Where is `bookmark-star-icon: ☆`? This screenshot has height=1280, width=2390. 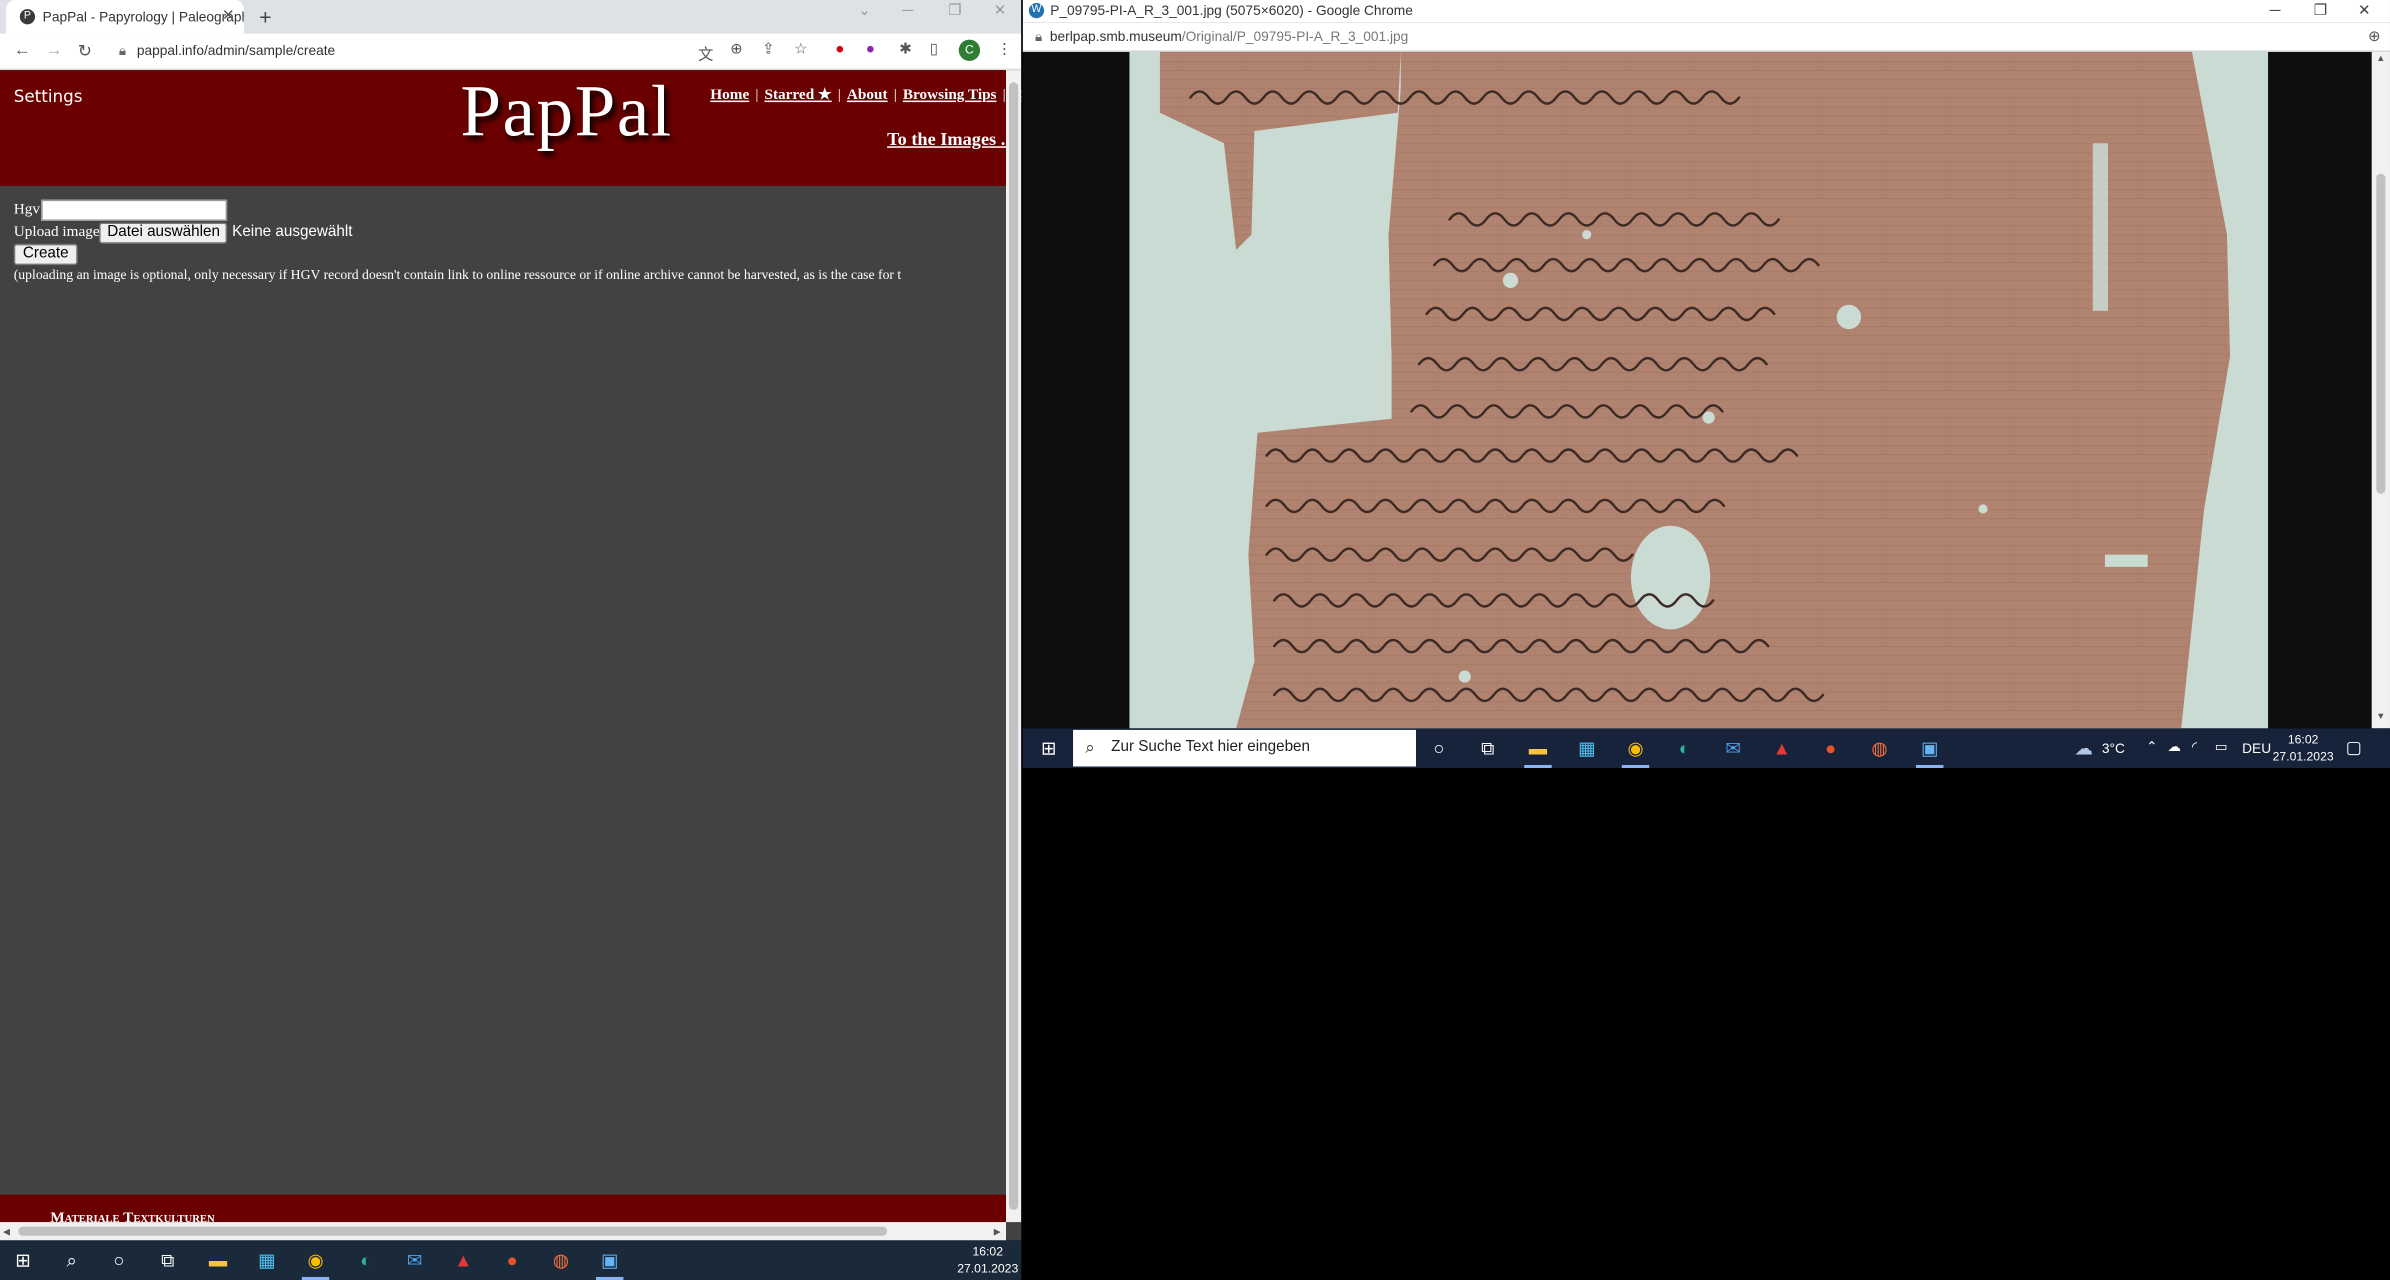
bookmark-star-icon: ☆ is located at coordinates (801, 49).